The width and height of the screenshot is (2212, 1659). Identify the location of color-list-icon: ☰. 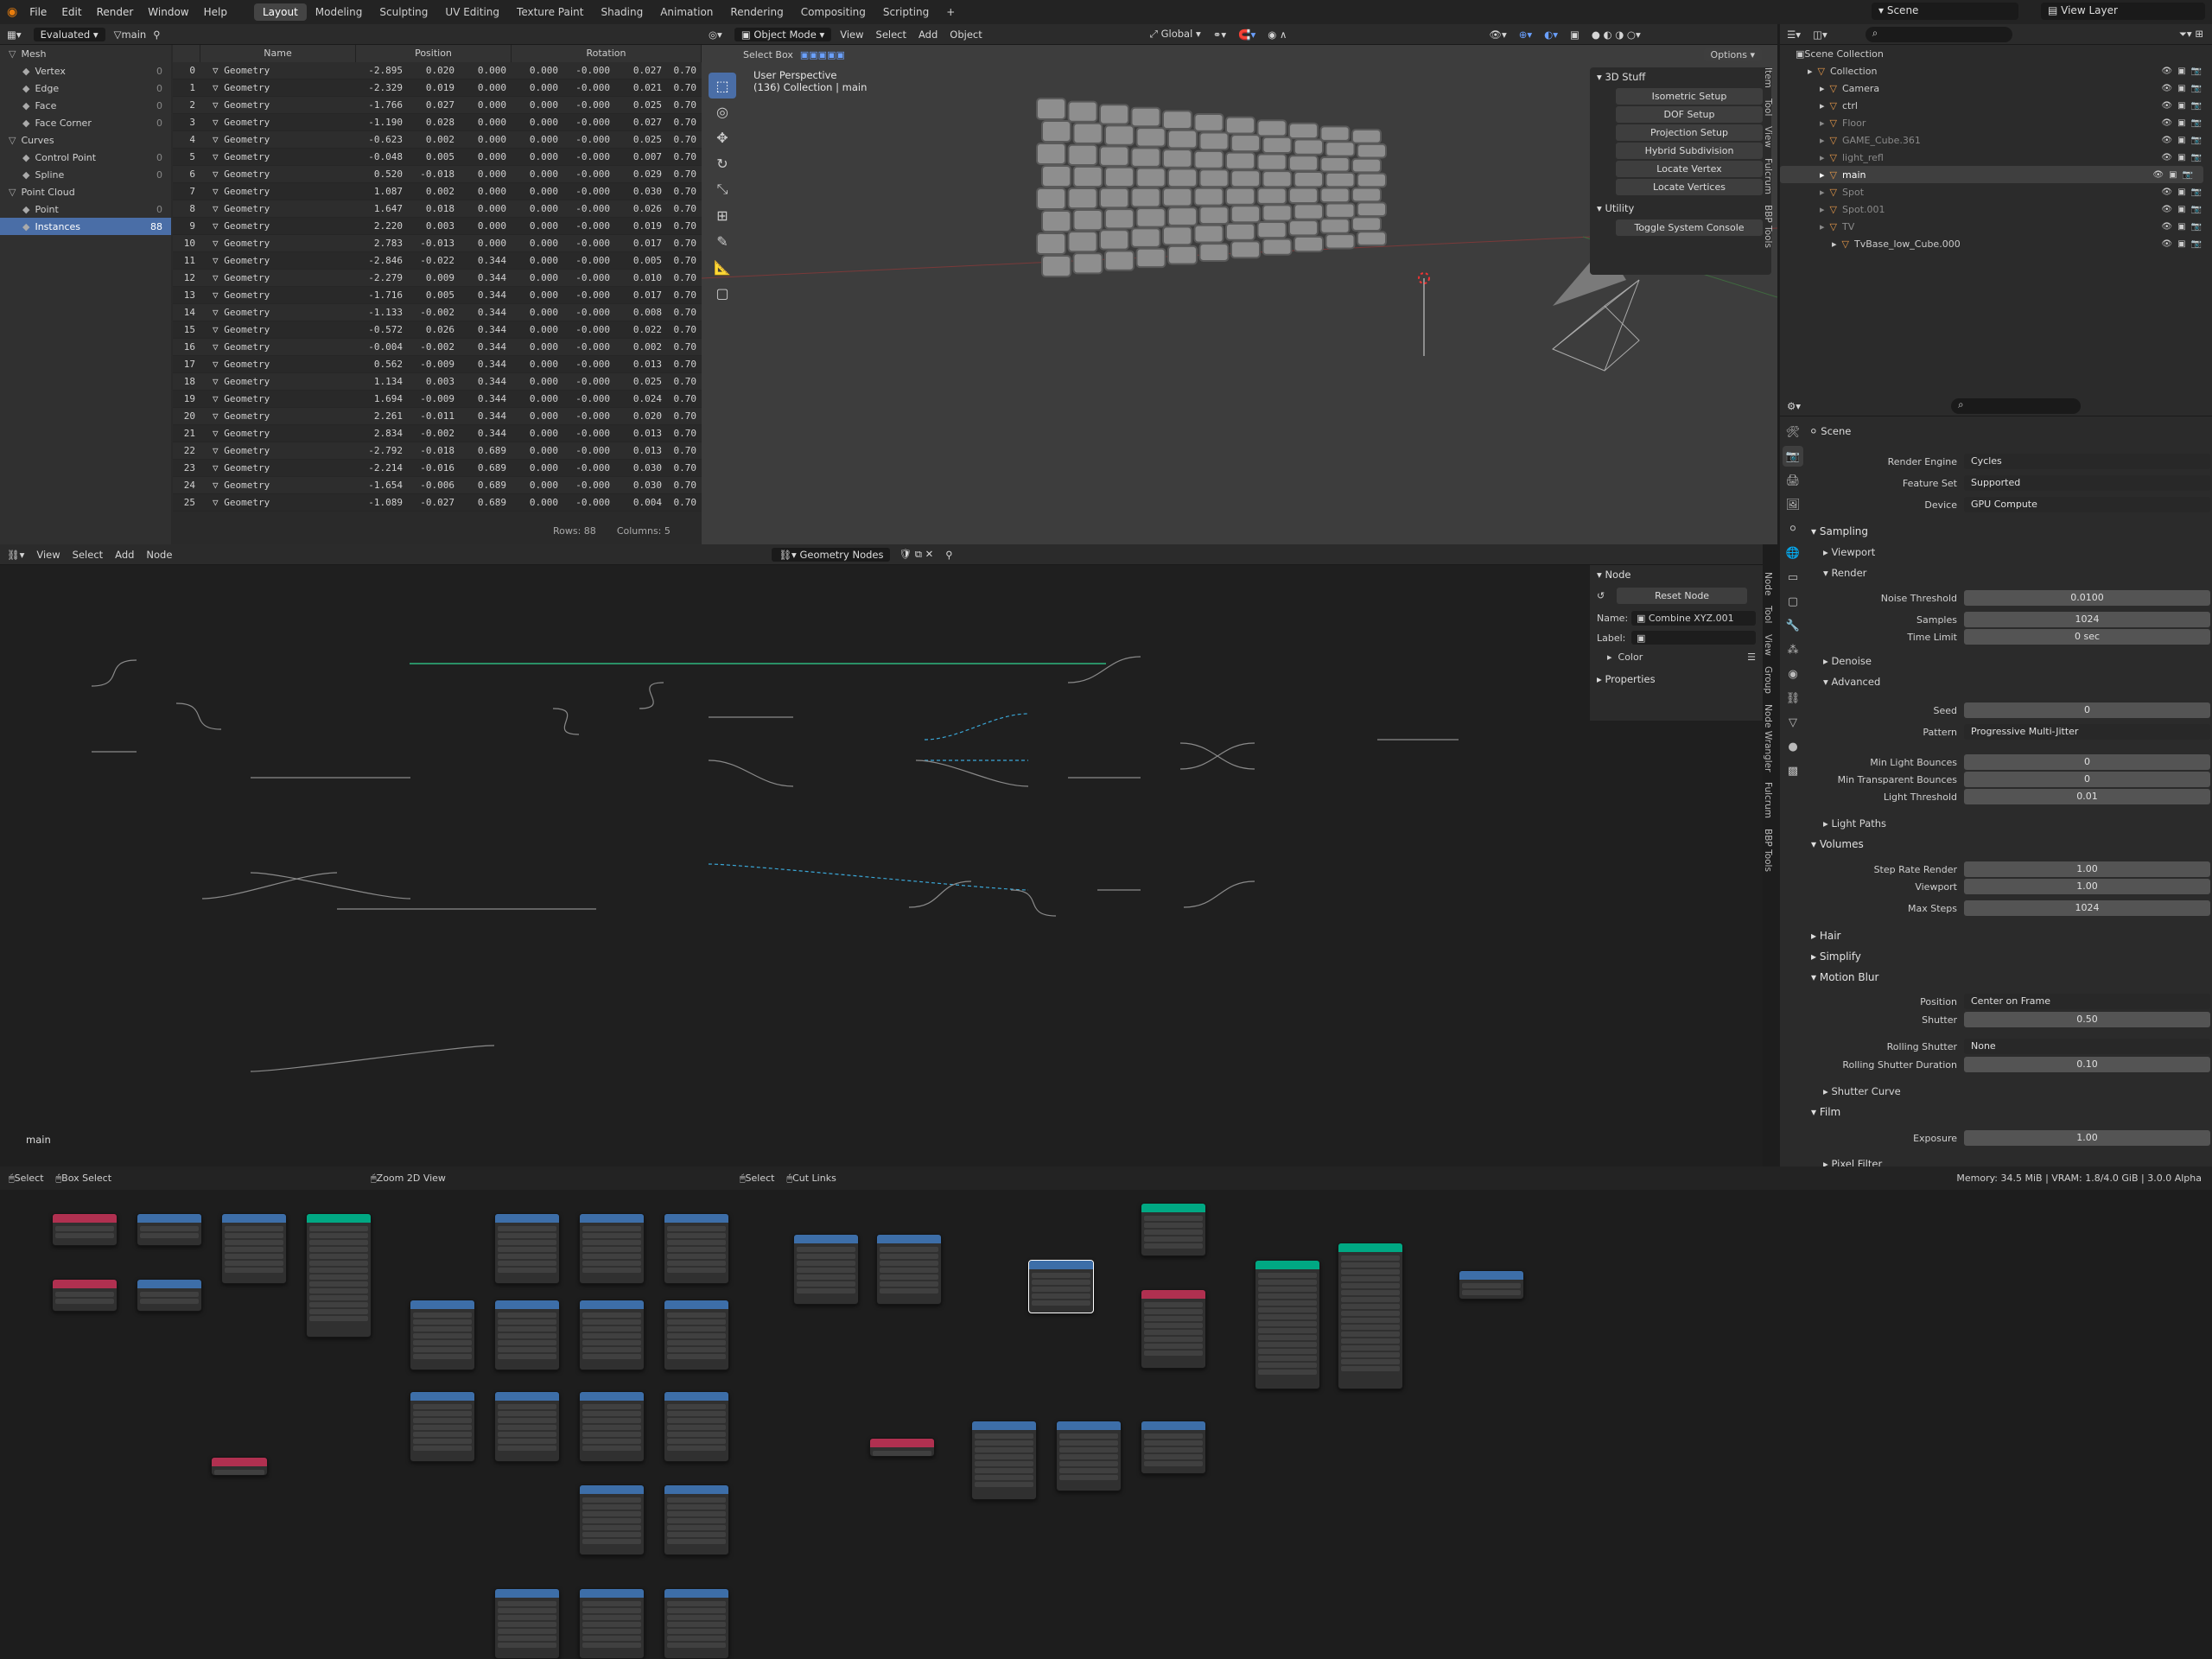
(1751, 657).